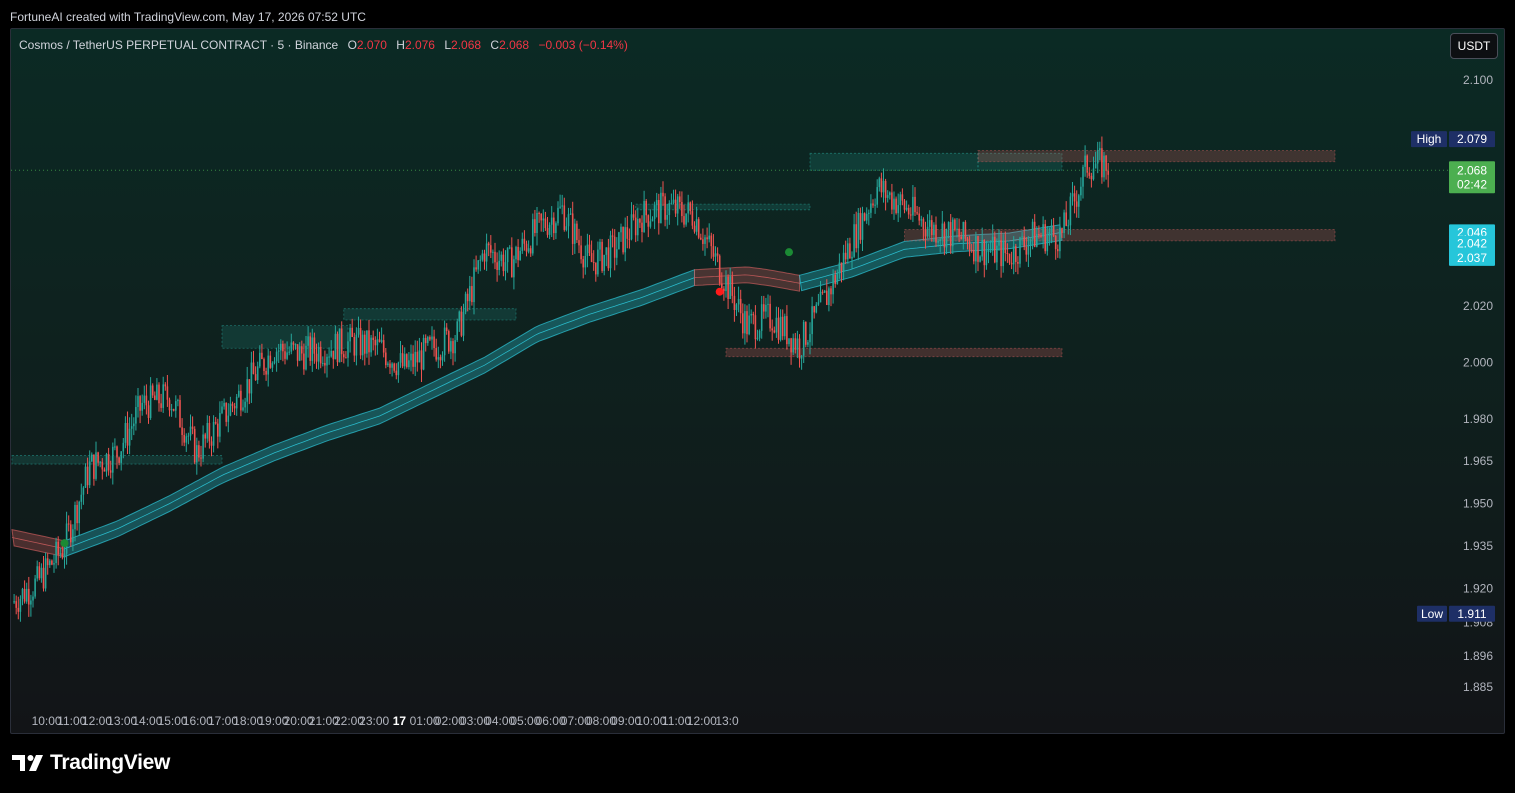  I want to click on currency-button: USDT, so click(1474, 46).